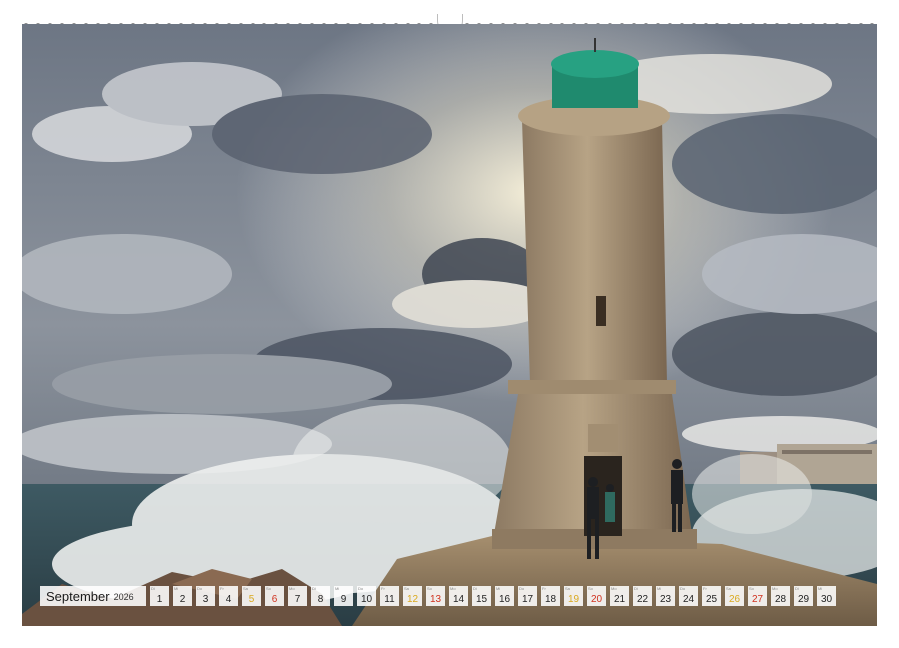  I want to click on day-cell: Mo 14, so click(458, 596).